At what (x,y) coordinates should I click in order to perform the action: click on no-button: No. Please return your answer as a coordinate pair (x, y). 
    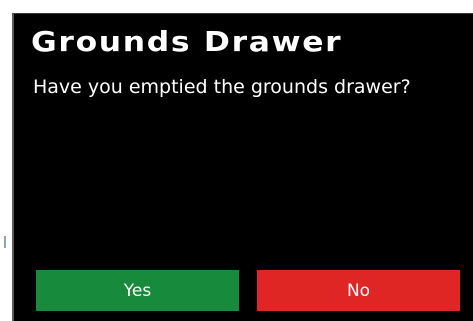
    Looking at the image, I should click on (358, 290).